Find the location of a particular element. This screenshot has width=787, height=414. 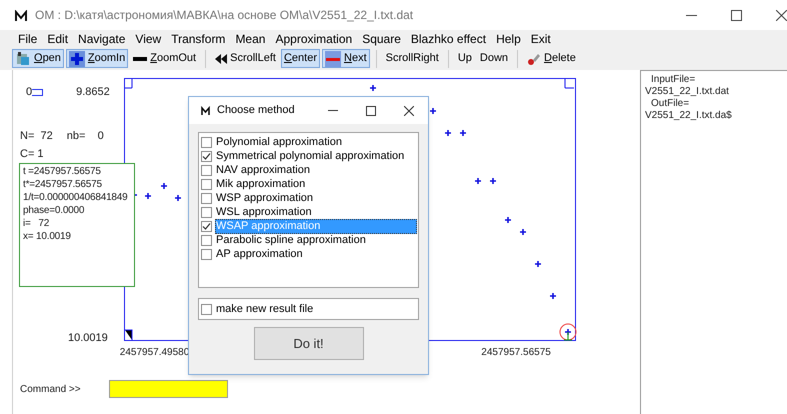

nb-label: nb= 0 is located at coordinates (85, 136).